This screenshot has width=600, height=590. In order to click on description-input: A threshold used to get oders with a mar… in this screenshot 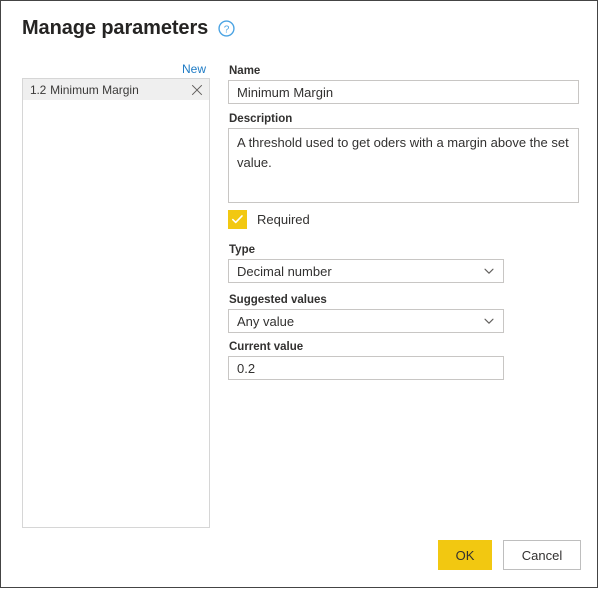, I will do `click(403, 165)`.